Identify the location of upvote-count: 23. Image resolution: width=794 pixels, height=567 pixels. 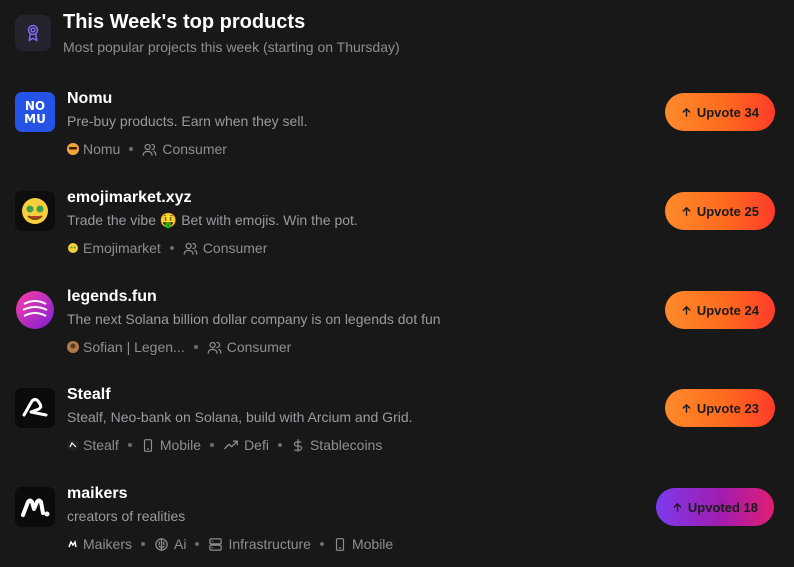
(751, 408).